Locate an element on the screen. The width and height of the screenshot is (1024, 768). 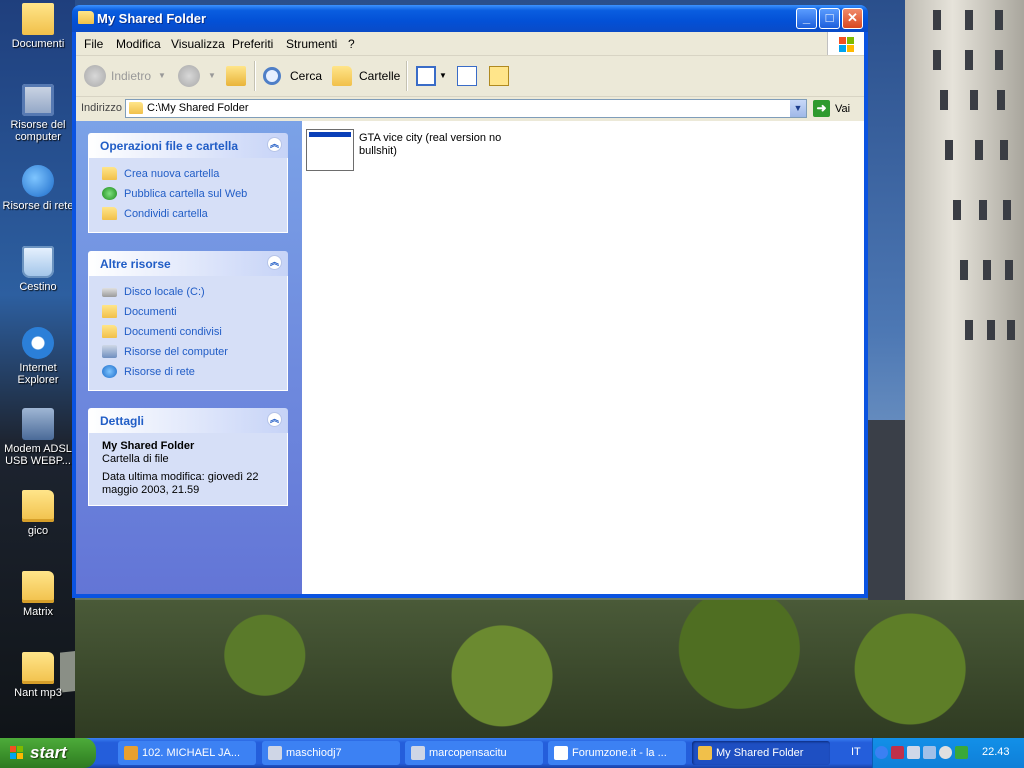
chat-icon is located at coordinates (275, 753).